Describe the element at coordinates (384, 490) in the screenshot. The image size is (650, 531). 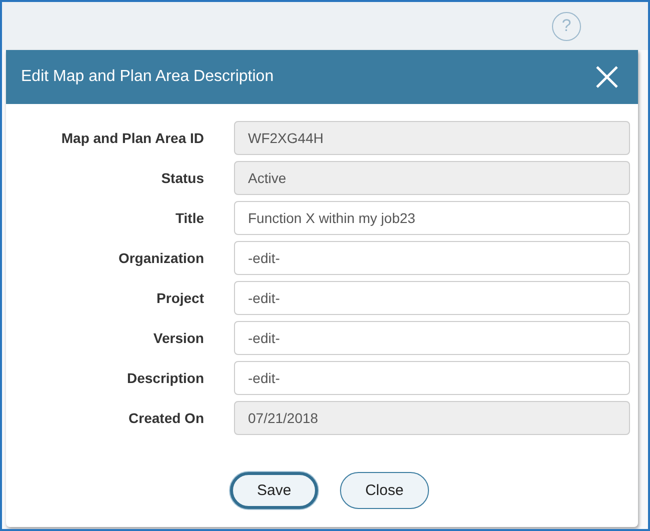
I see `close-button: Close` at that location.